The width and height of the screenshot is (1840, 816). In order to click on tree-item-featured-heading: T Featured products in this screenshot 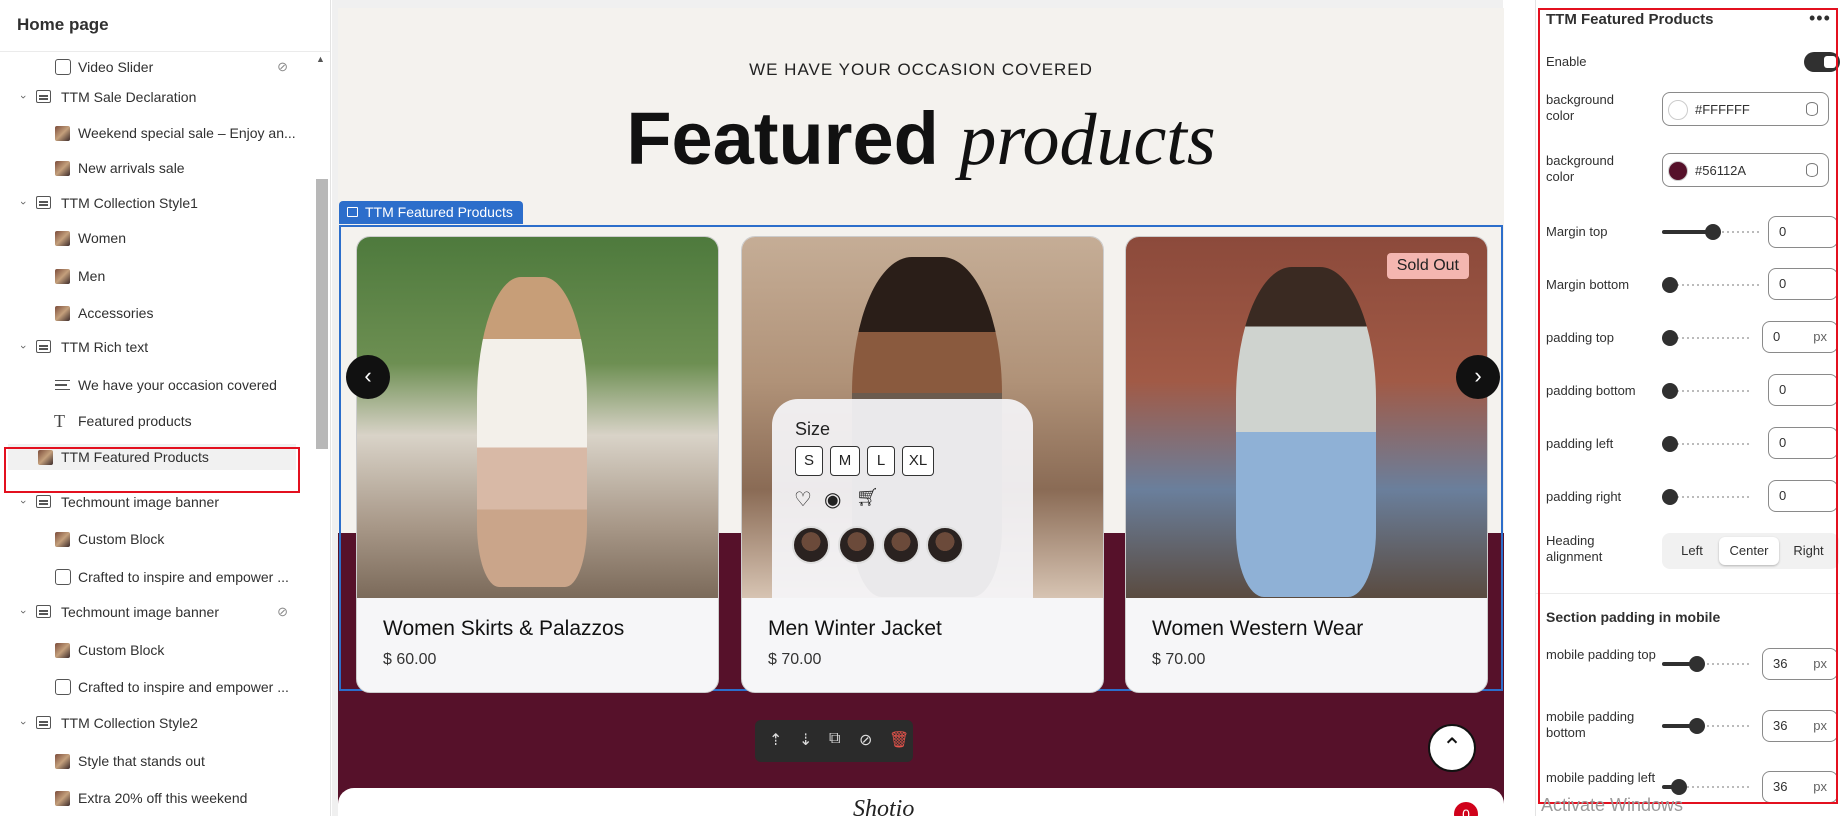, I will do `click(150, 421)`.